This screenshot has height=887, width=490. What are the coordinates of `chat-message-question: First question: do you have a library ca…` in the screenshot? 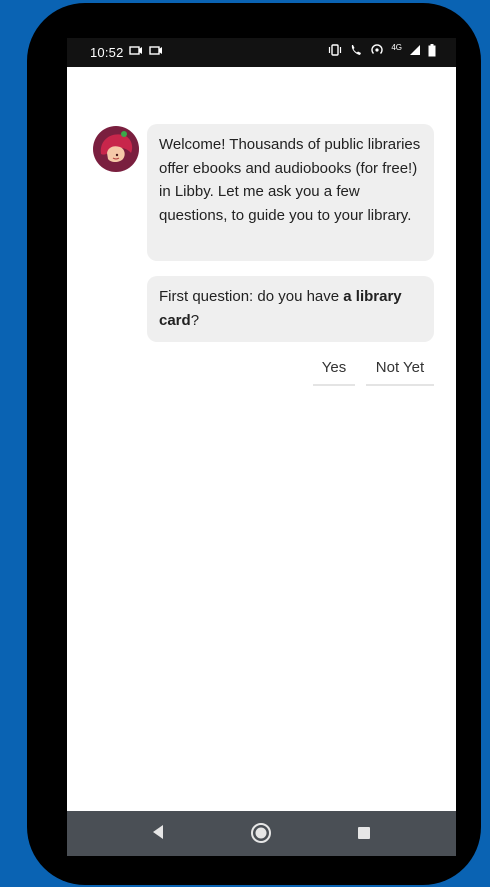 It's located at (290, 309).